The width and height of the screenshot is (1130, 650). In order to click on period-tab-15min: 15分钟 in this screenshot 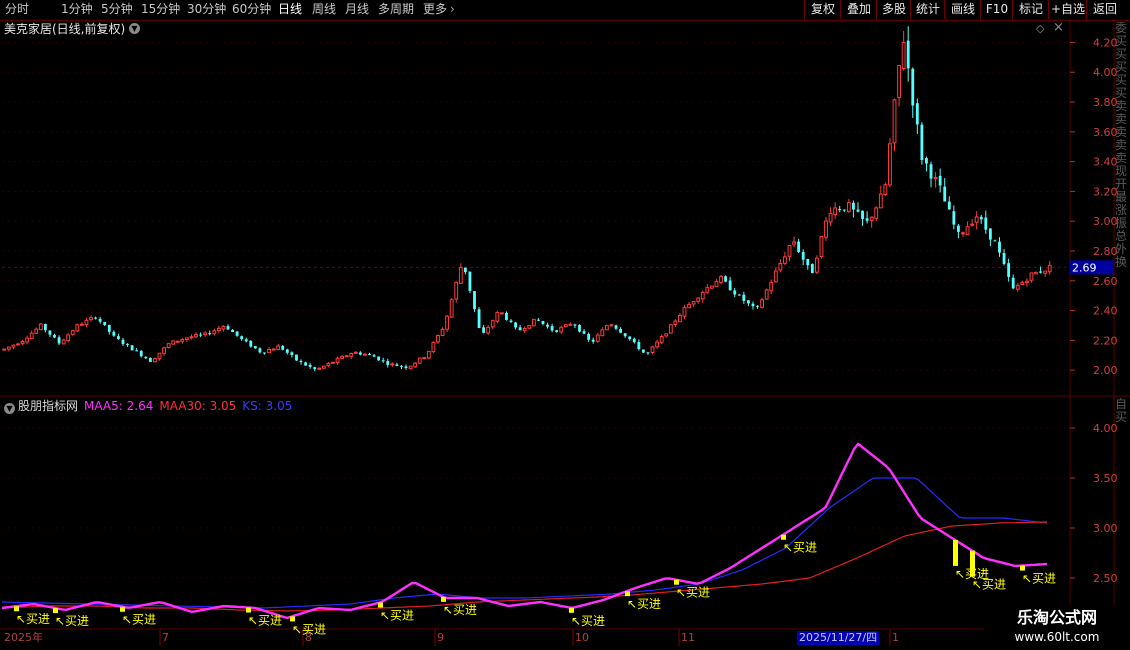, I will do `click(160, 9)`.